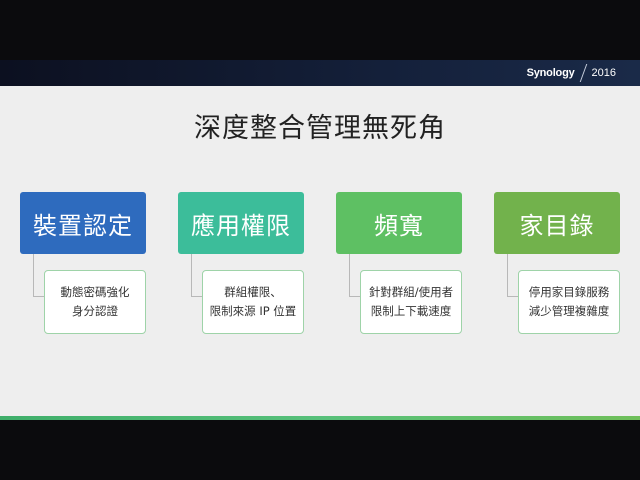  What do you see at coordinates (320, 128) in the screenshot?
I see `slide-title: 深度整合管理無死角` at bounding box center [320, 128].